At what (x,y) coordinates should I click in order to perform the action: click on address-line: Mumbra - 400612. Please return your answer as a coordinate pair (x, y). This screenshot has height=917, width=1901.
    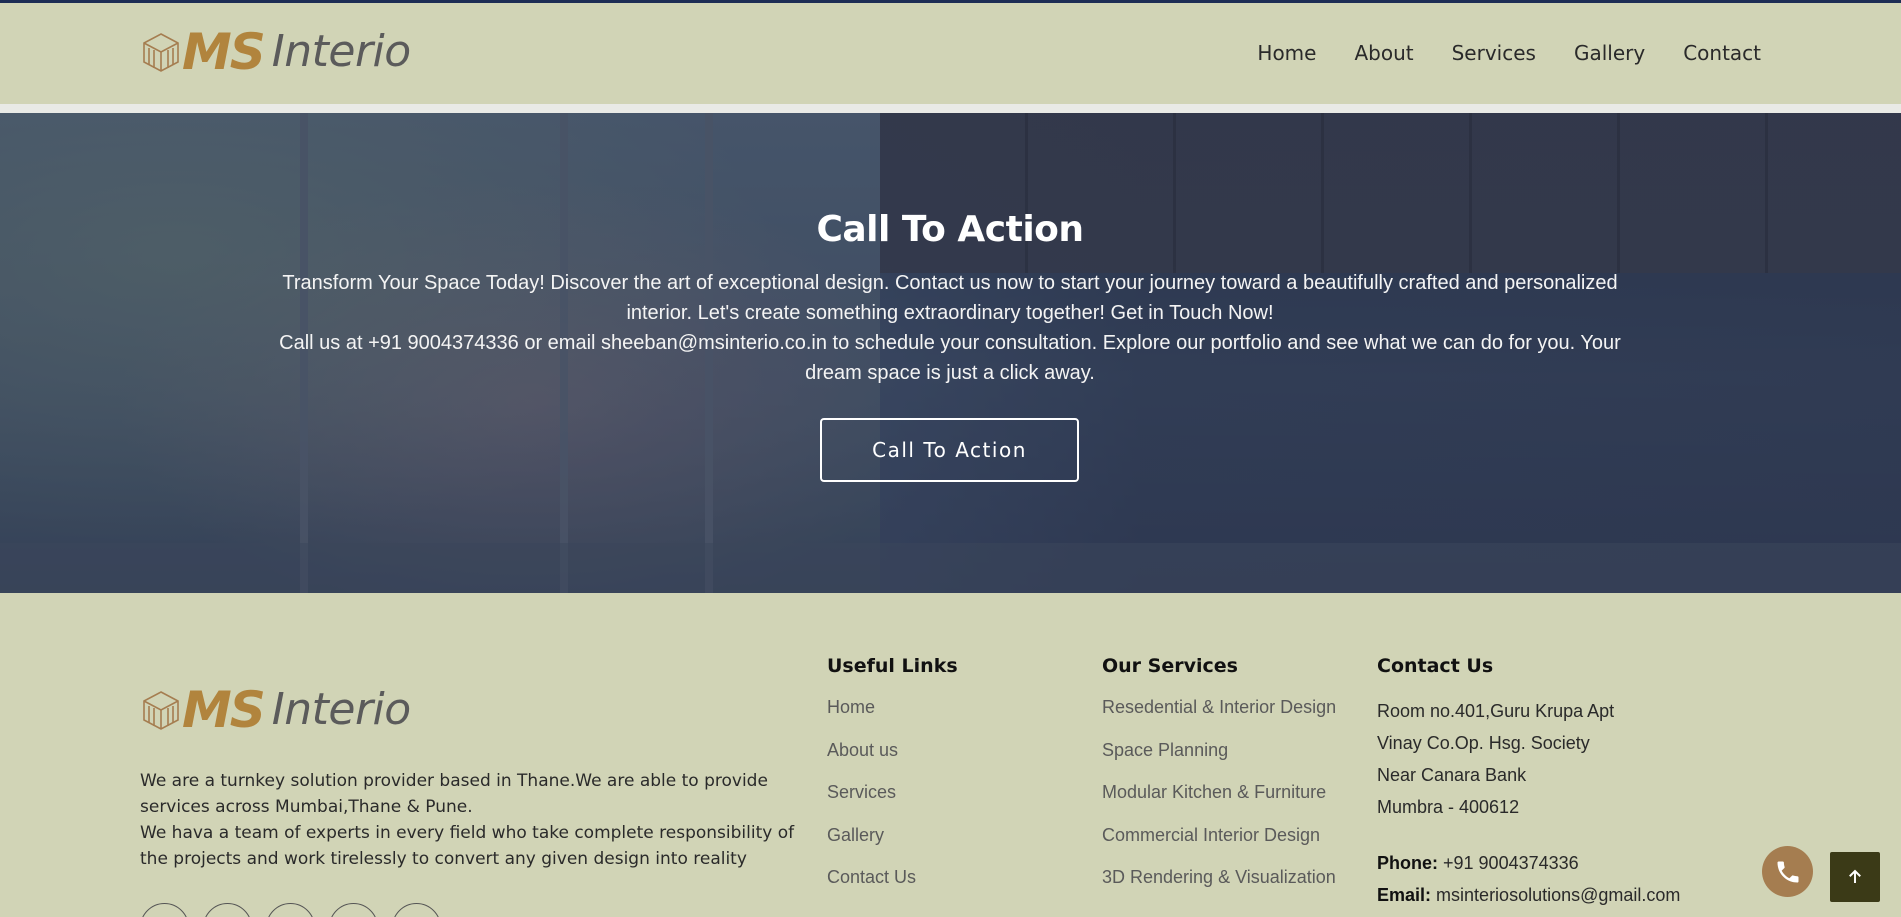
    Looking at the image, I should click on (1448, 807).